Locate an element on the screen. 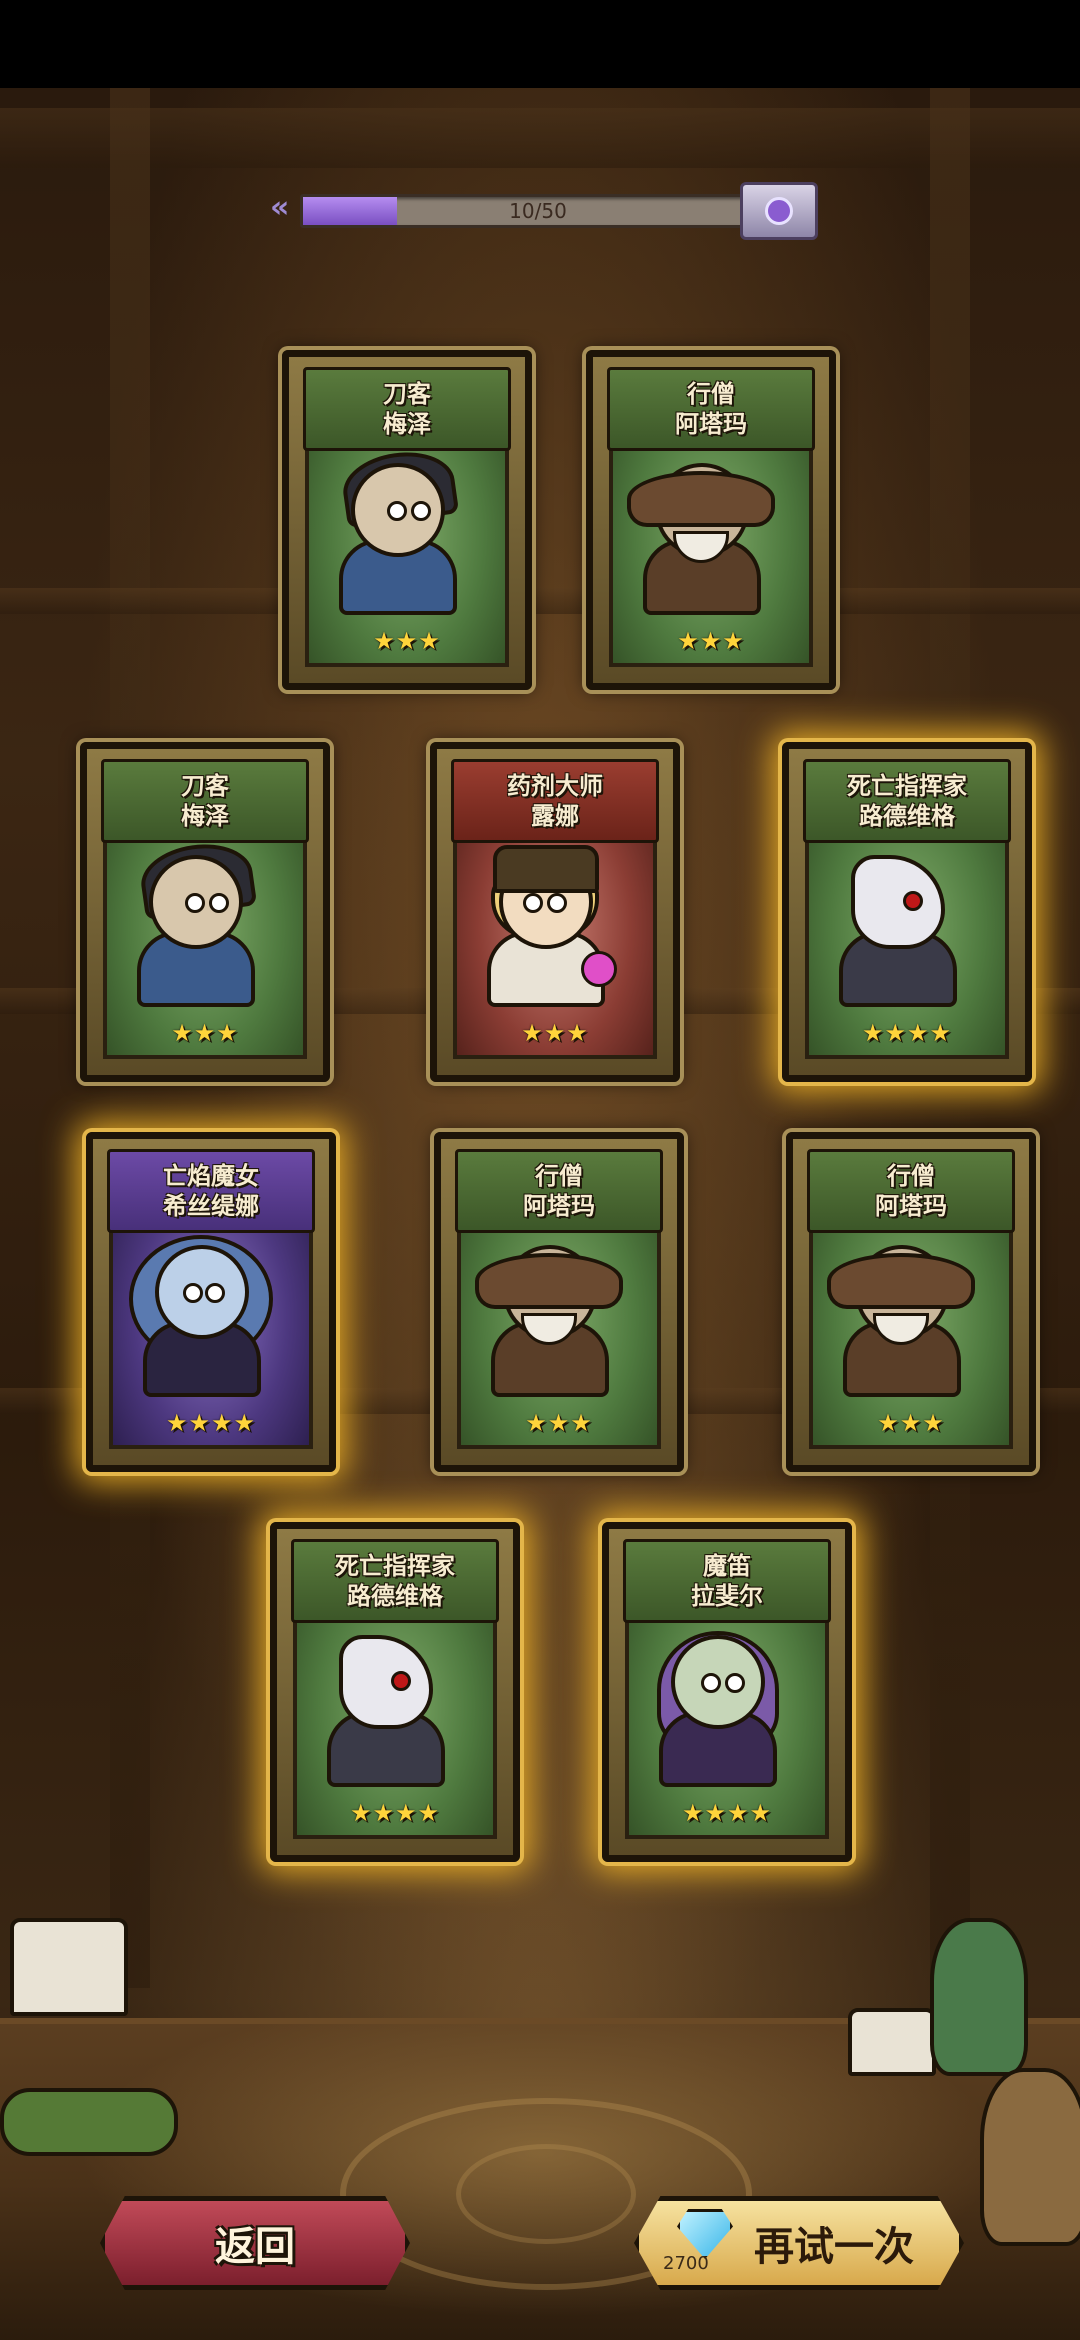 Image resolution: width=1080 pixels, height=2340 pixels. hero-name: 希丝缇娜 is located at coordinates (211, 1206).